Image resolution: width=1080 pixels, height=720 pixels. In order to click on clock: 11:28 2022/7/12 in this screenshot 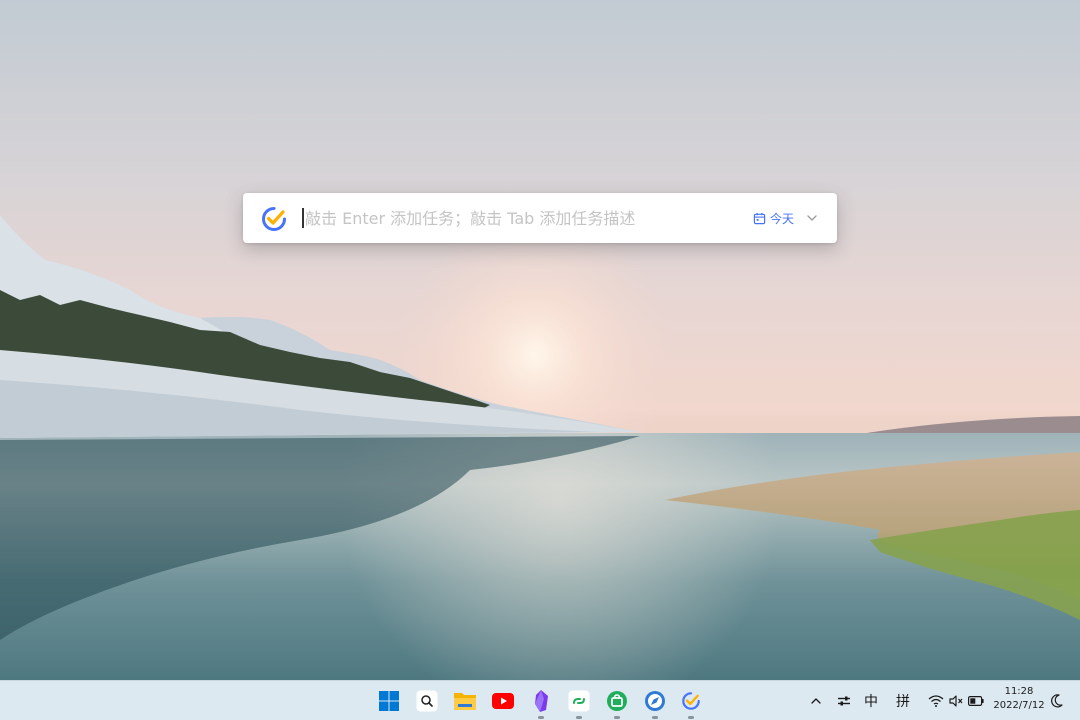, I will do `click(1019, 699)`.